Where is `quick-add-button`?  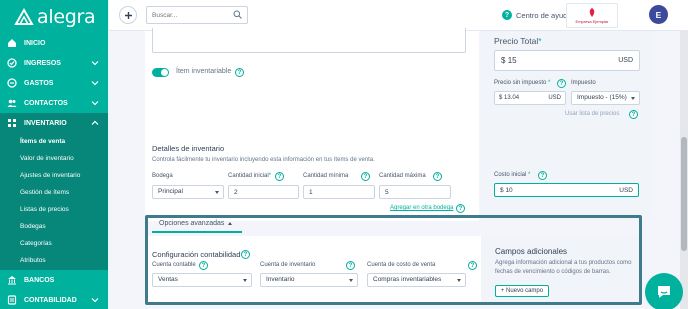 quick-add-button is located at coordinates (128, 15).